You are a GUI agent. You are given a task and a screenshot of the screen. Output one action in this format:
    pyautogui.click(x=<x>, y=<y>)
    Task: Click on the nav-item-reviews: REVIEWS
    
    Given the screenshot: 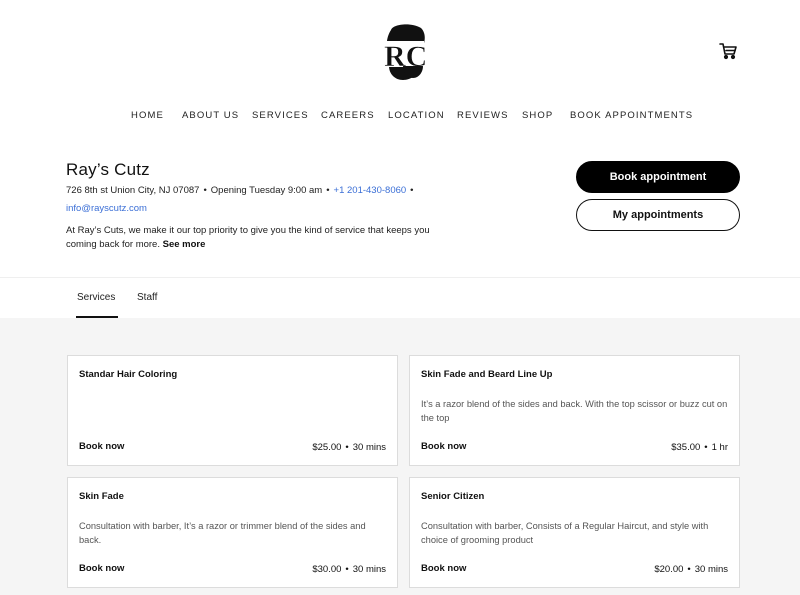 What is the action you would take?
    pyautogui.click(x=483, y=115)
    